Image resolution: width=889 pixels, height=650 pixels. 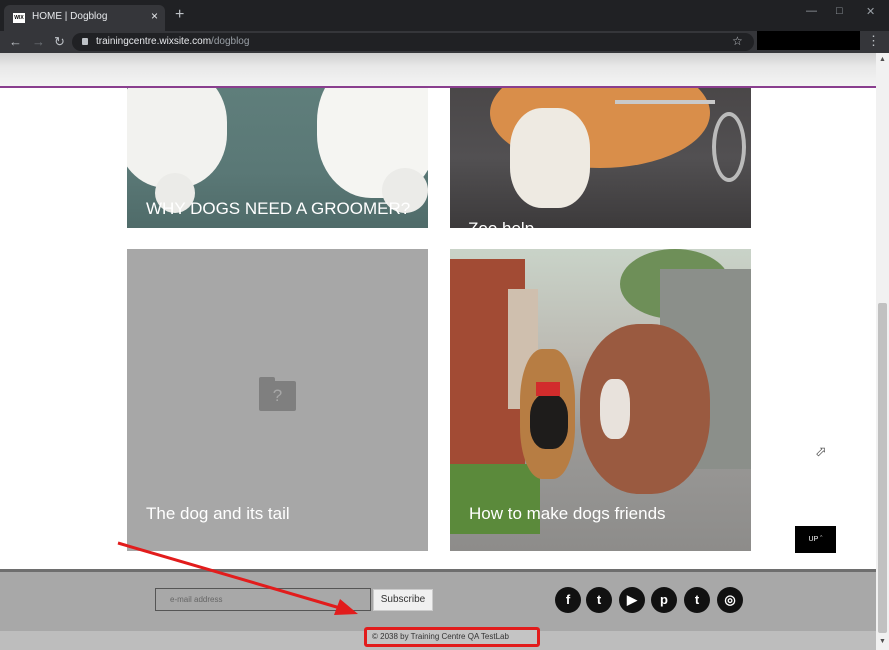 What do you see at coordinates (230, 41) in the screenshot?
I see `url-path: /dogblog` at bounding box center [230, 41].